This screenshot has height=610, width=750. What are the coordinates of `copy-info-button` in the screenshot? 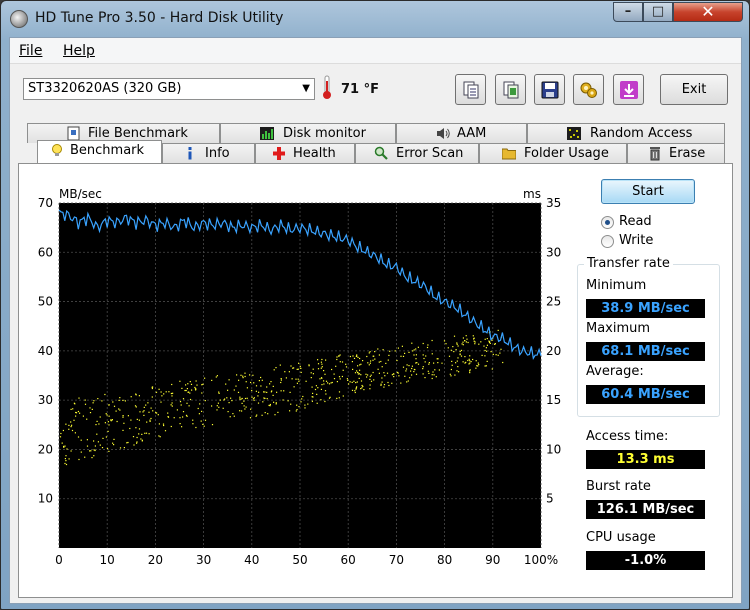 It's located at (470, 89).